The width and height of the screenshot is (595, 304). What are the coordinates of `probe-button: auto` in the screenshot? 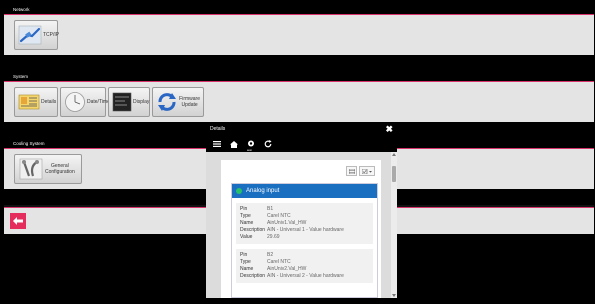 It's located at (251, 145).